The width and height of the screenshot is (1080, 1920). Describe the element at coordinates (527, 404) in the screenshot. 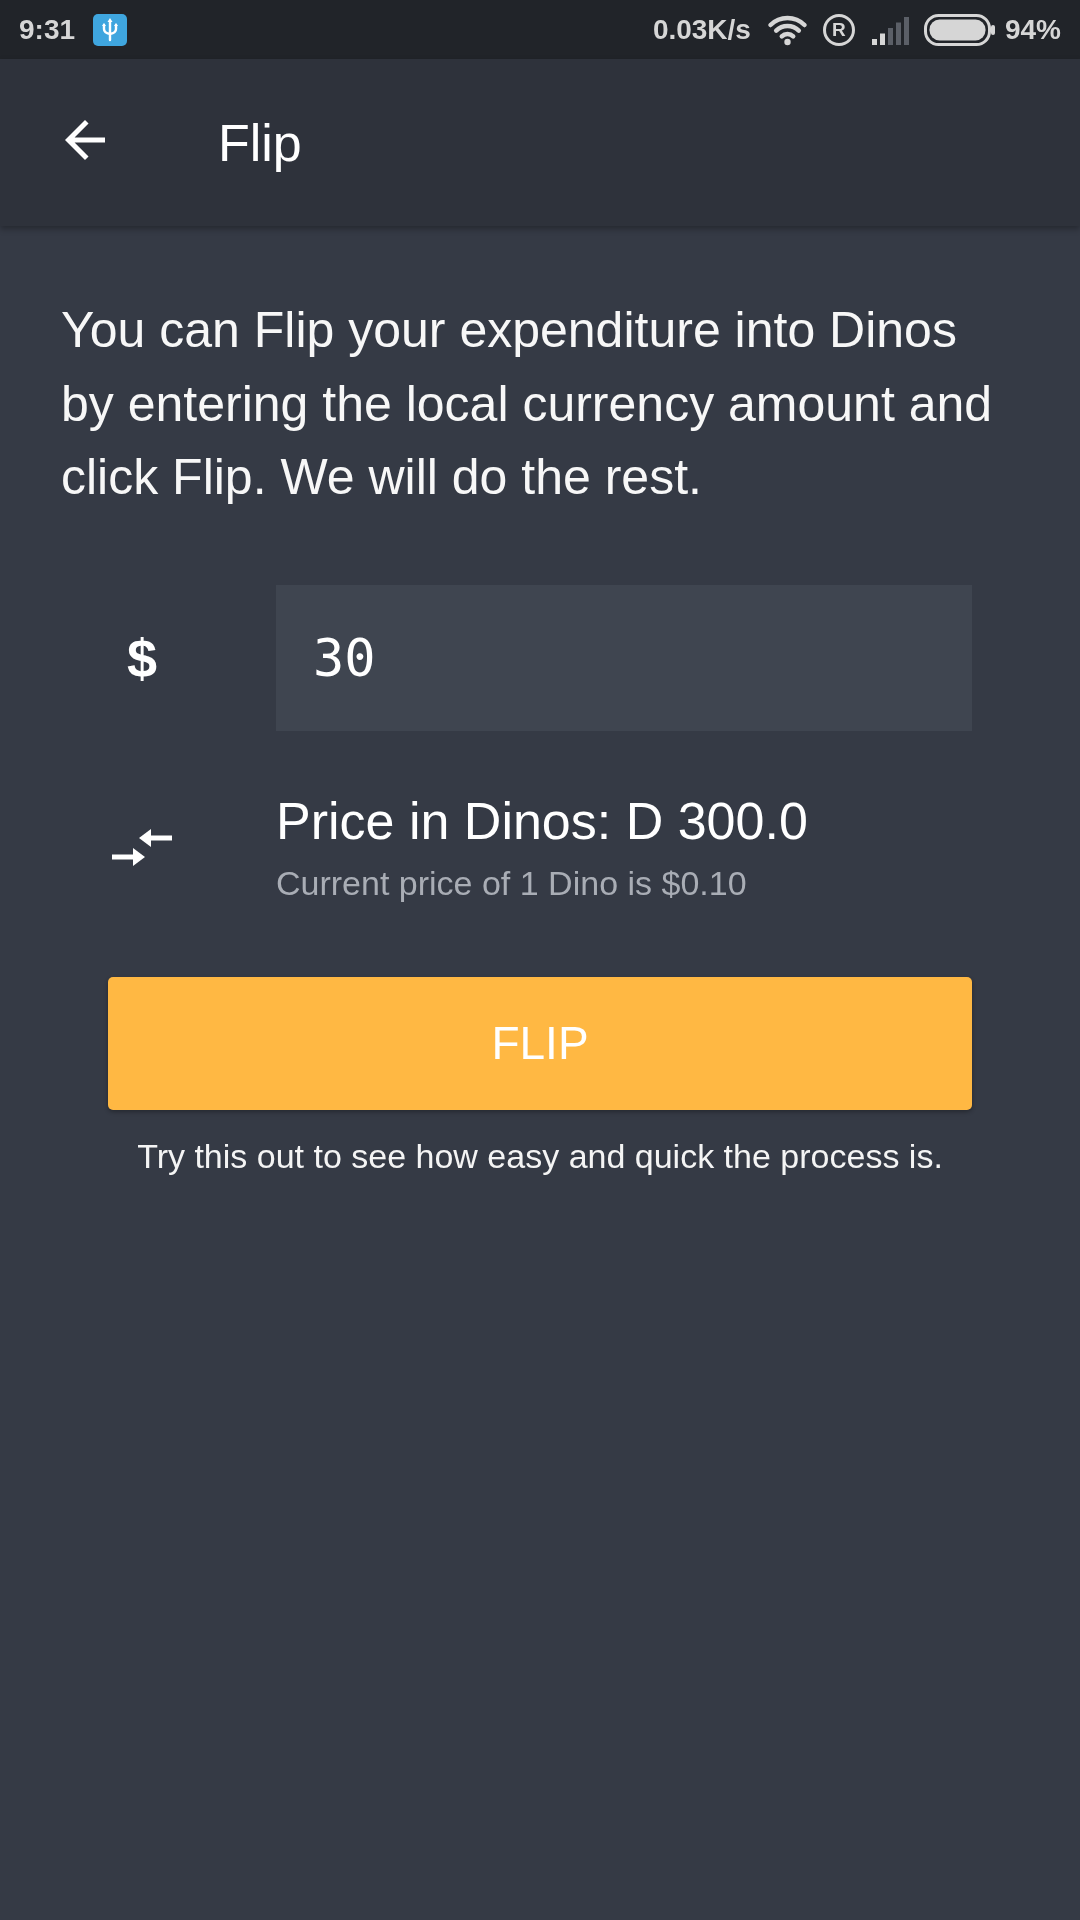

I see `intro-text: You can Flip your expenditure into Dinos by entering the local currency amount and click Flip. We will do the rest.` at that location.